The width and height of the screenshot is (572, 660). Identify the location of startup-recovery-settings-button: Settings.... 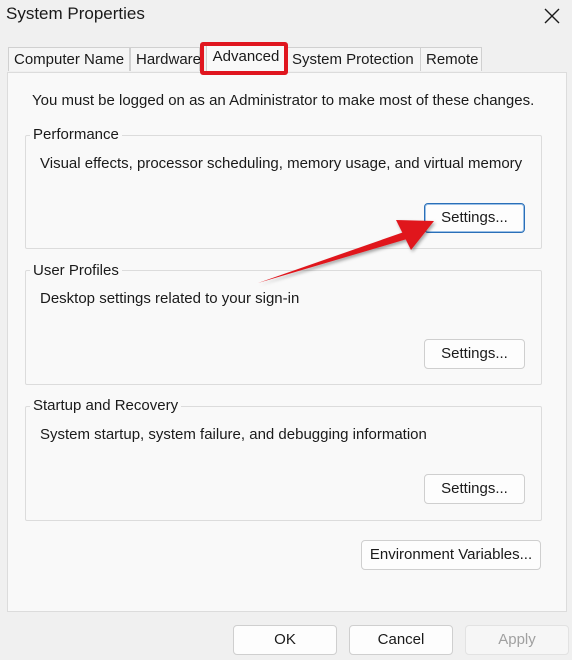
(474, 489).